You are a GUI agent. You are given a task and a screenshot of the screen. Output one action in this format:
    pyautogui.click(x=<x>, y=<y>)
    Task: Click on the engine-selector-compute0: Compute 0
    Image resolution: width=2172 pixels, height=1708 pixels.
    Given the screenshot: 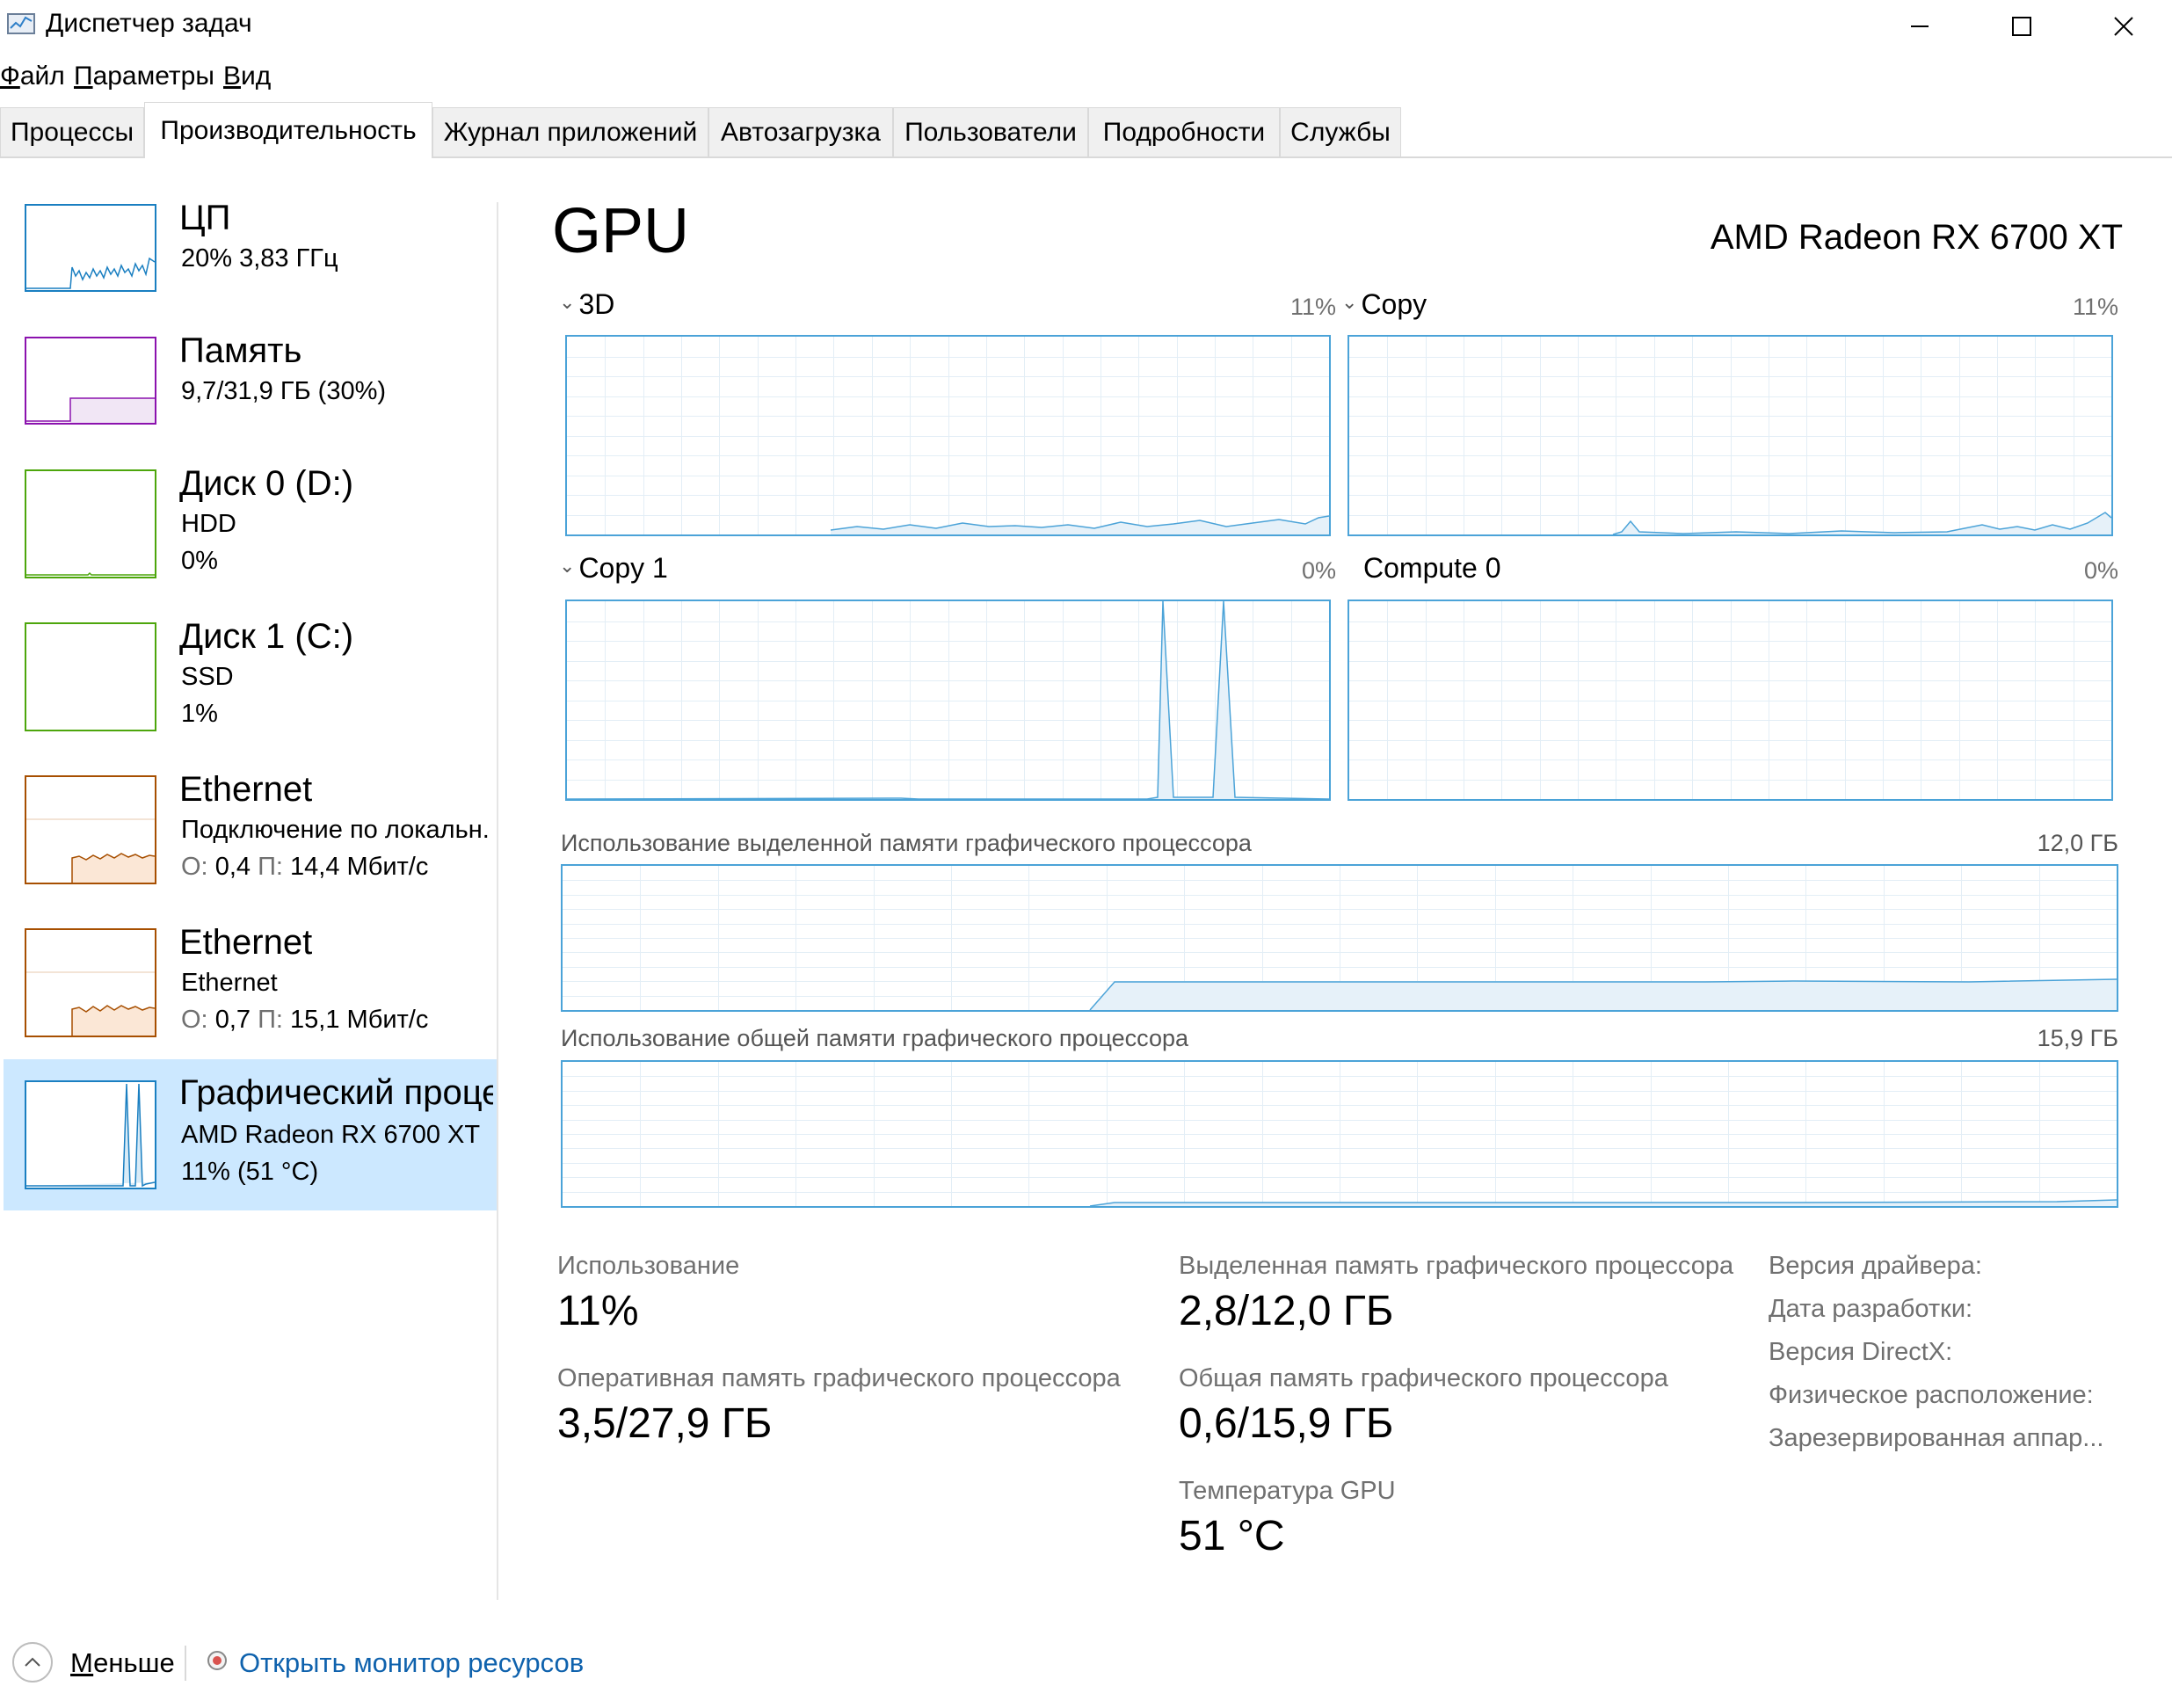 What is the action you would take?
    pyautogui.click(x=1432, y=568)
    